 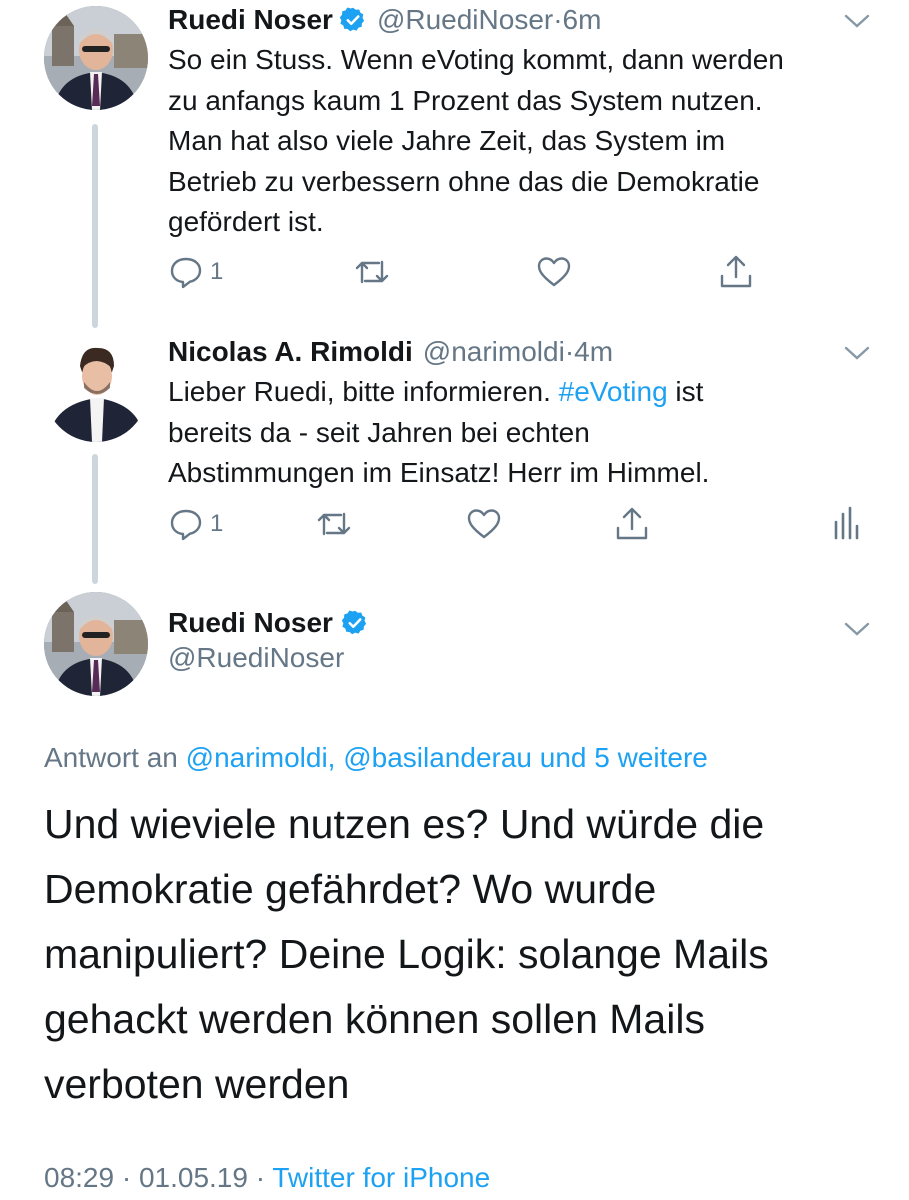 What do you see at coordinates (197, 1084) in the screenshot?
I see `tweet-text-line: verboten werden` at bounding box center [197, 1084].